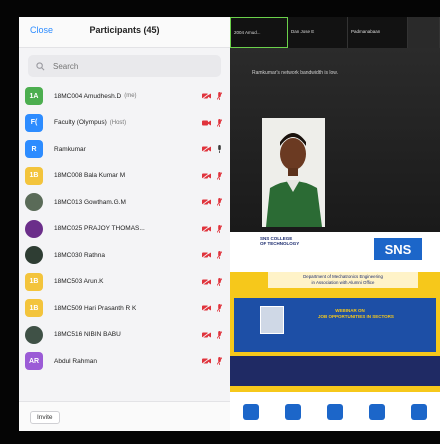  I want to click on participant-row: 18MC030 Rathna, so click(124, 255).